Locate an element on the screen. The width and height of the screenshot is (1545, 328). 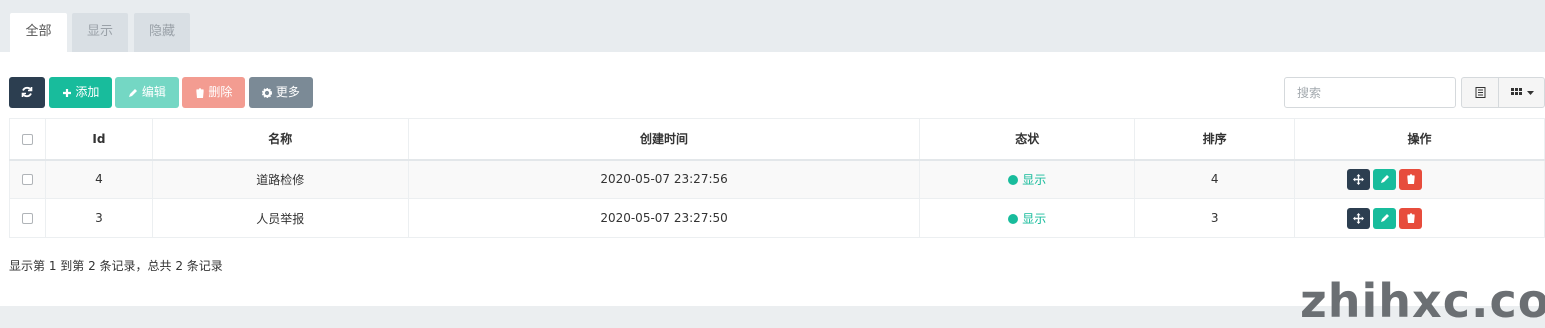
tab-all: 全部 is located at coordinates (38, 32).